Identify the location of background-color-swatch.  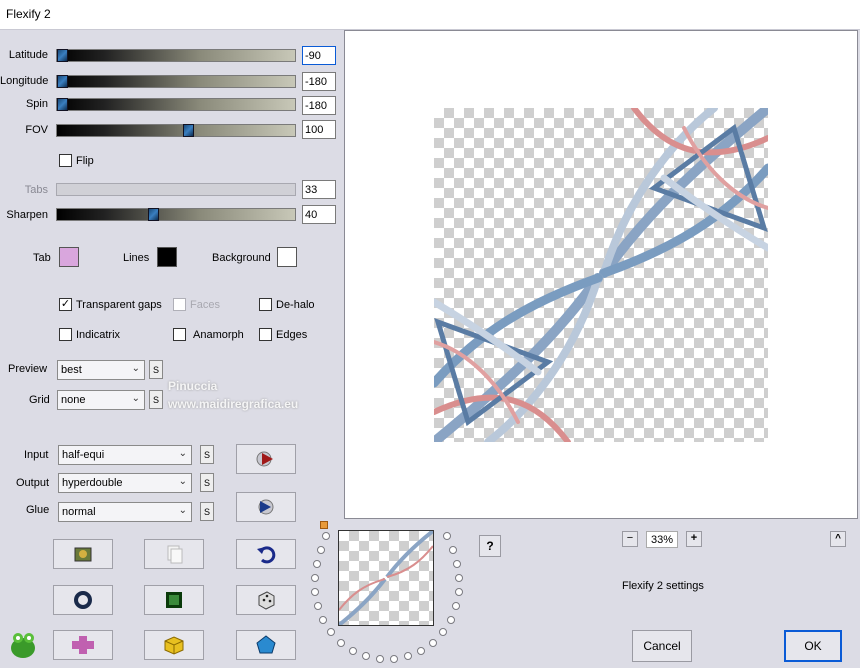
(287, 257).